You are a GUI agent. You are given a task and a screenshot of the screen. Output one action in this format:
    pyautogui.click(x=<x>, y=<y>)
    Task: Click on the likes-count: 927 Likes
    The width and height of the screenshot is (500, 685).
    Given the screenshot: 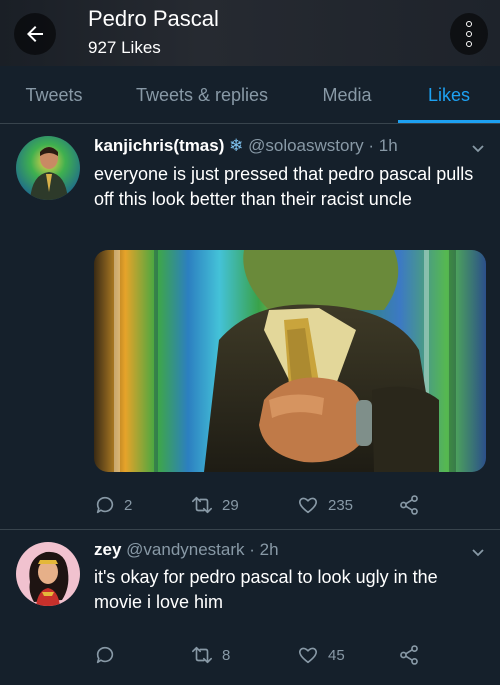 What is the action you would take?
    pyautogui.click(x=124, y=47)
    